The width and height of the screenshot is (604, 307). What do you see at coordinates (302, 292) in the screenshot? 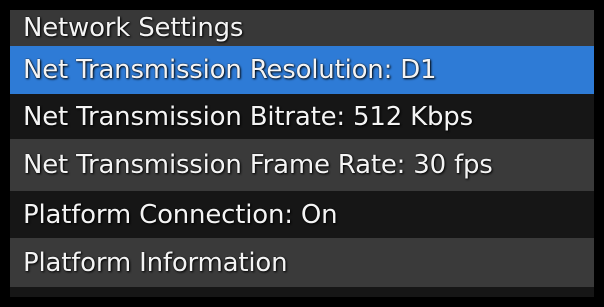
I see `menu-bottom-padding` at bounding box center [302, 292].